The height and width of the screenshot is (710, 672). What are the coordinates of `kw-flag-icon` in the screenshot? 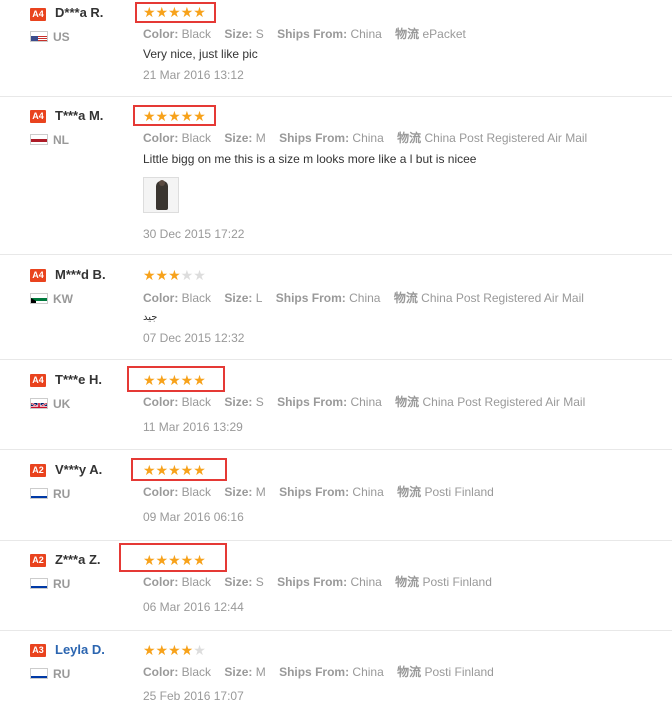 It's located at (39, 298).